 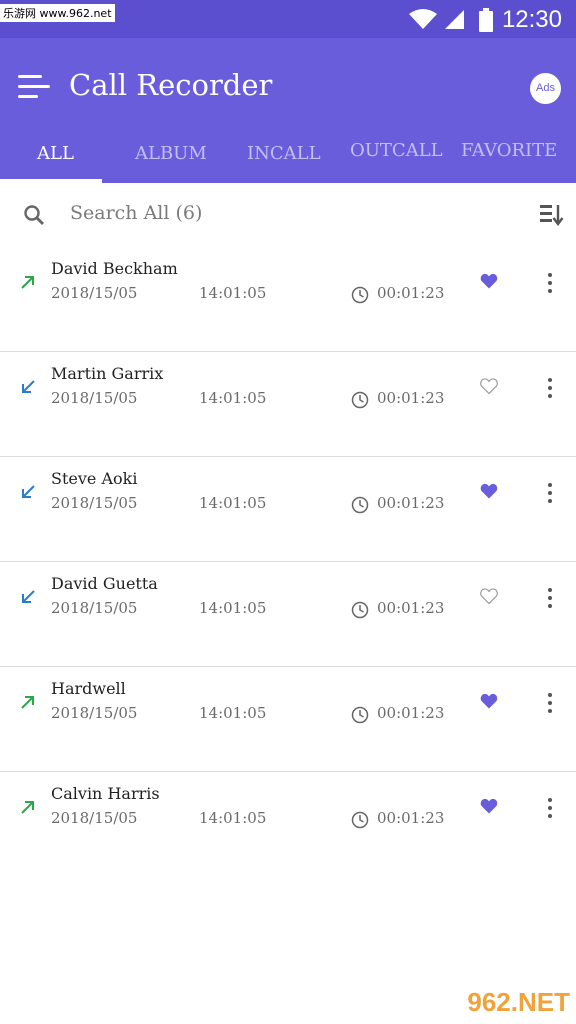 I want to click on status-bar: 乐游网 www.962.net 12:30, so click(x=288, y=19).